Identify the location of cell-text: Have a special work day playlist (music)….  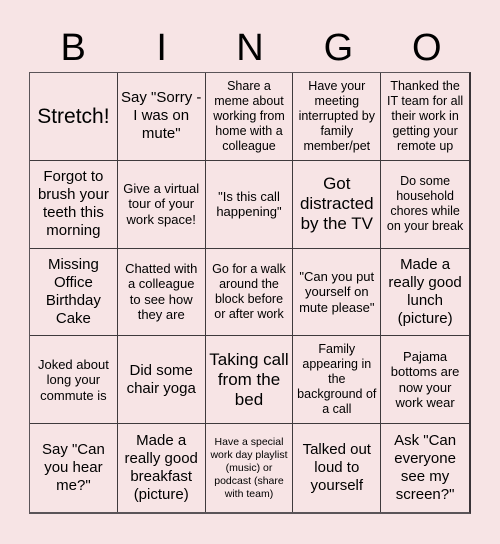
(249, 467).